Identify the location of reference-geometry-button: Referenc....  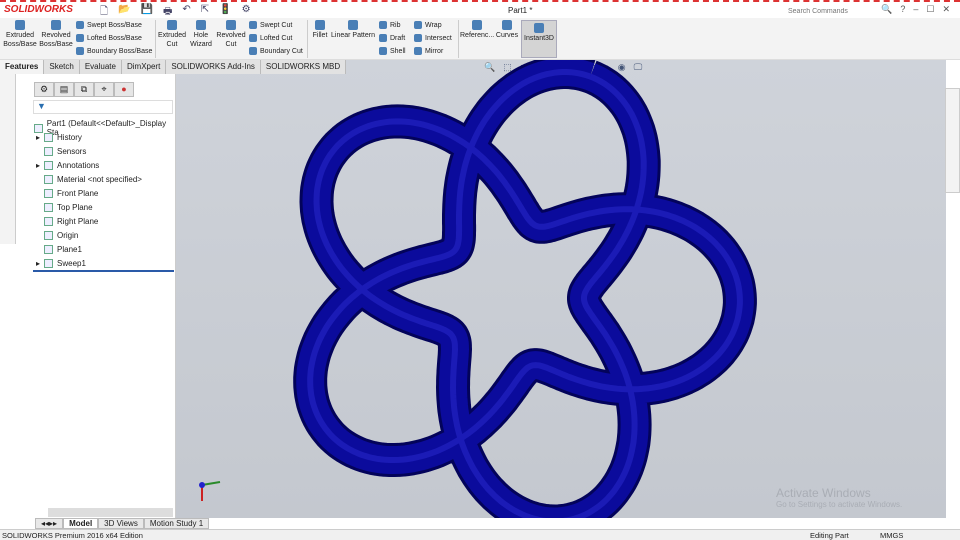
(477, 29).